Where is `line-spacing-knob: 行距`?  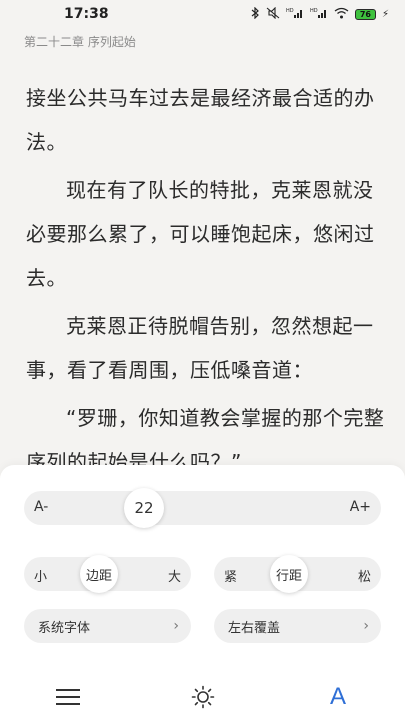
line-spacing-knob: 行距 is located at coordinates (289, 574).